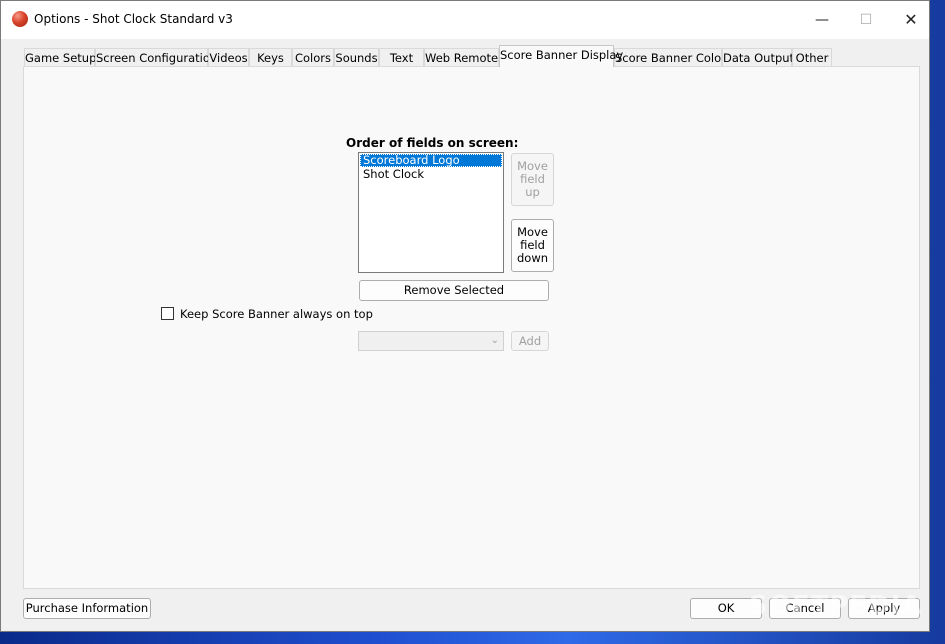 The height and width of the screenshot is (644, 945). I want to click on tab-screen-configuration: Screen Configuration, so click(156, 57).